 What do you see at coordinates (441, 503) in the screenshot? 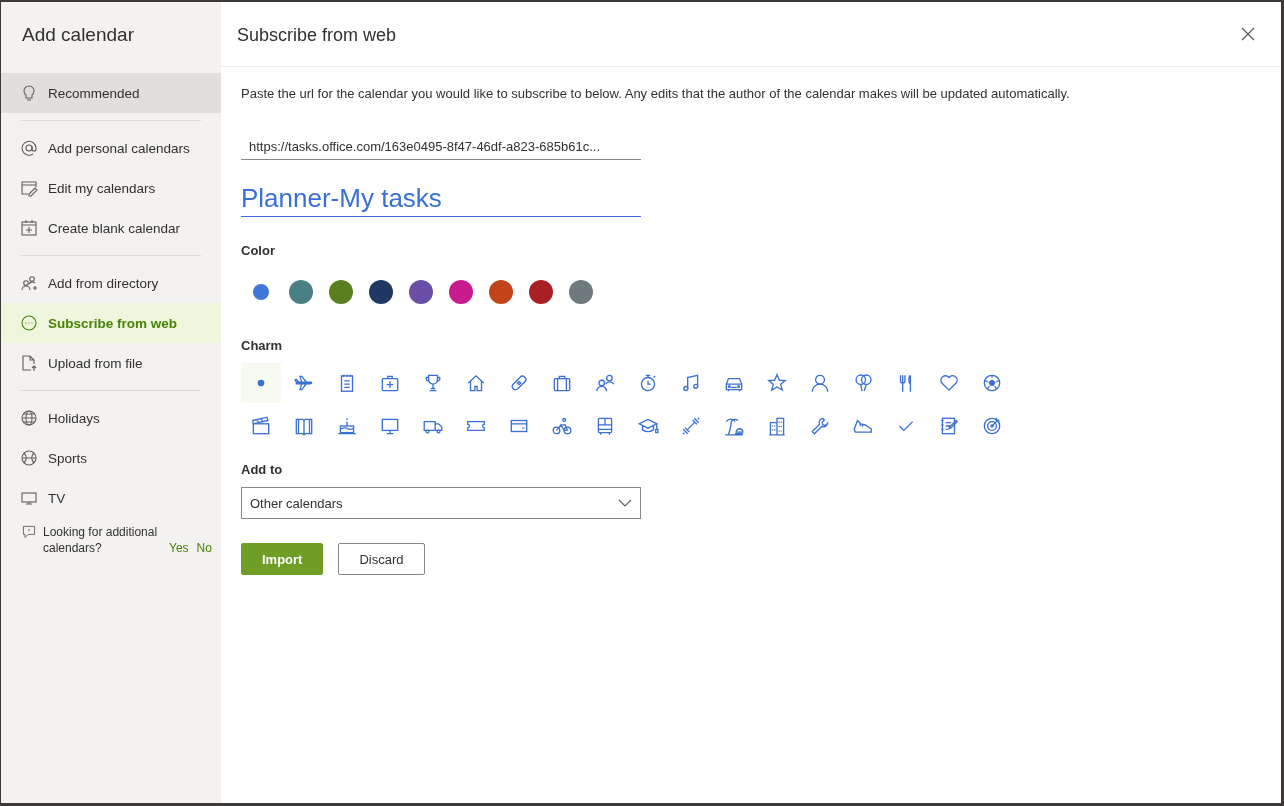
I see `calendar-dropdown: Other calendars` at bounding box center [441, 503].